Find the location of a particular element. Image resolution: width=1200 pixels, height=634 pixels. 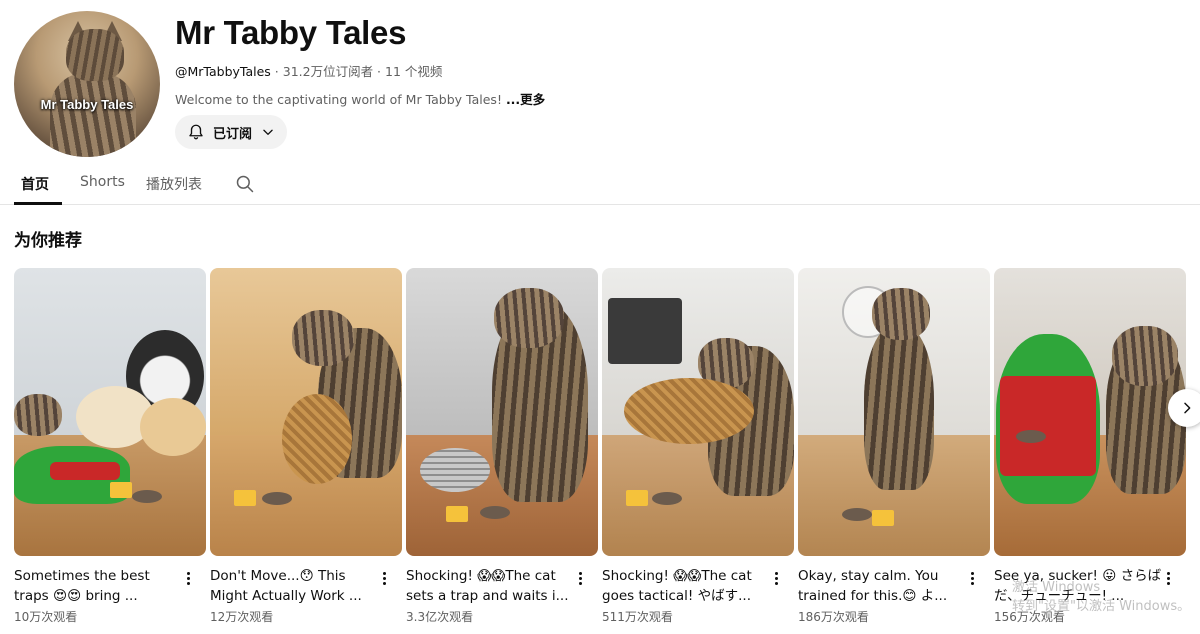

subscribed-button: 已订阅 is located at coordinates (231, 132).